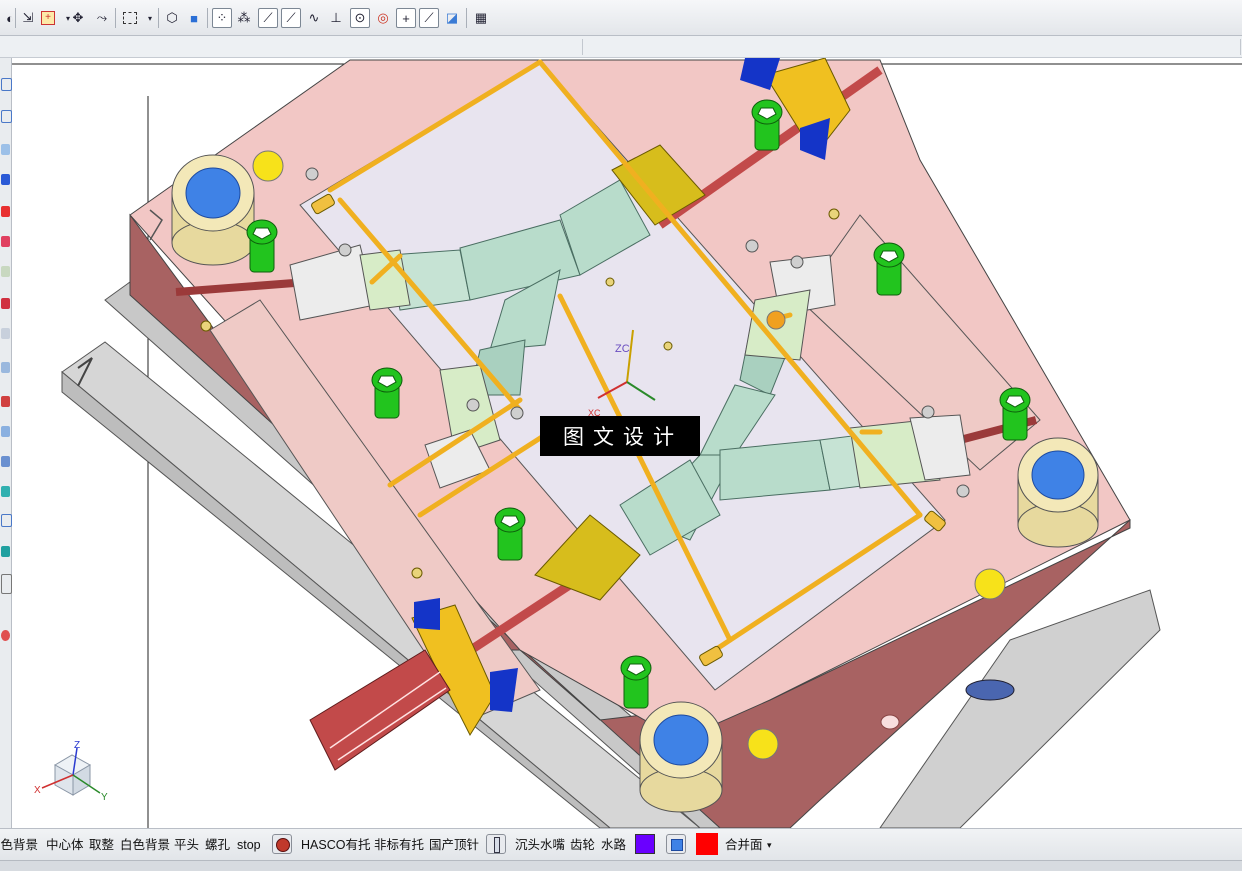 The height and width of the screenshot is (871, 1242). I want to click on edit-point-icon: ⤳, so click(102, 18).